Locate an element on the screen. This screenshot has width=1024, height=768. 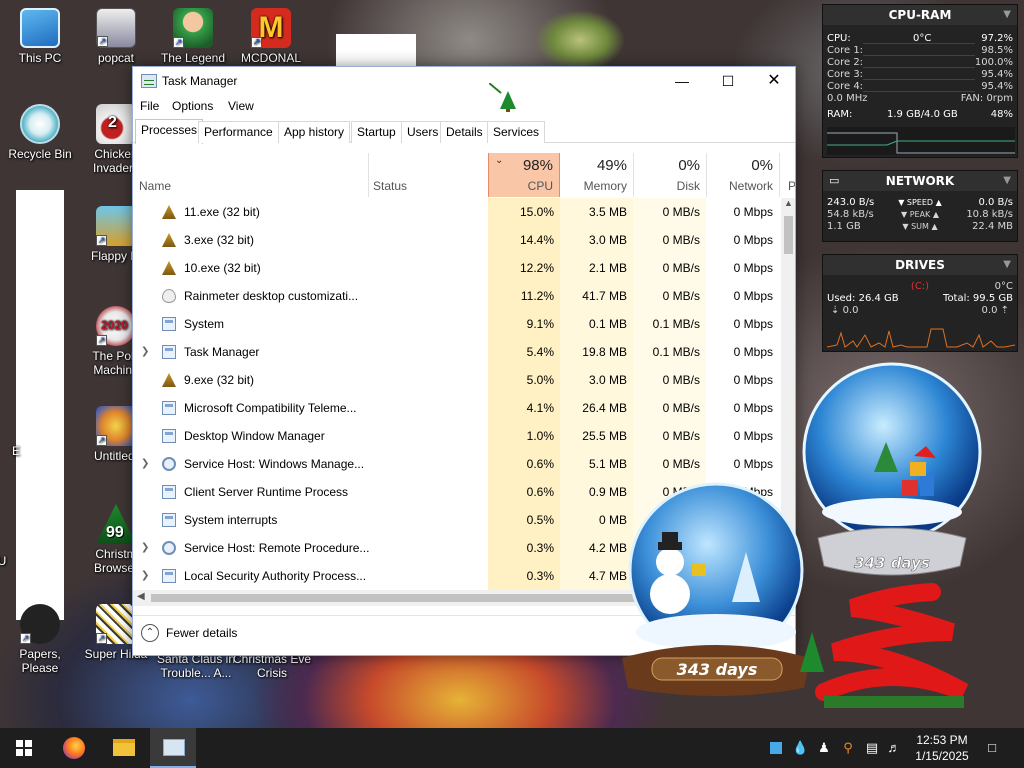
maximize-button: ☐ is located at coordinates (728, 81).